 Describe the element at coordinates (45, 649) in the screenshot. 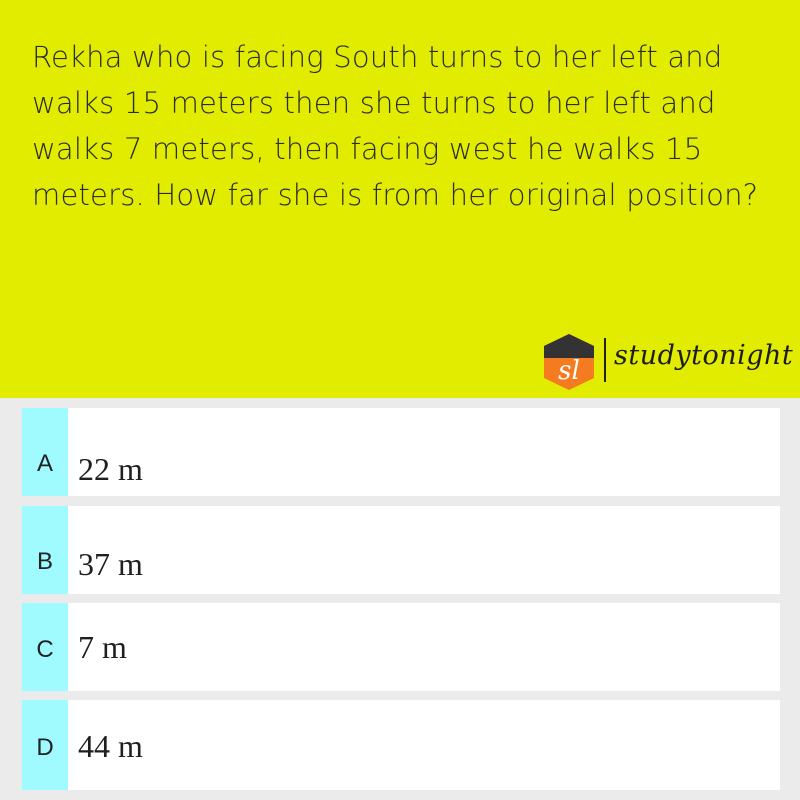

I see `option-letter: C` at that location.